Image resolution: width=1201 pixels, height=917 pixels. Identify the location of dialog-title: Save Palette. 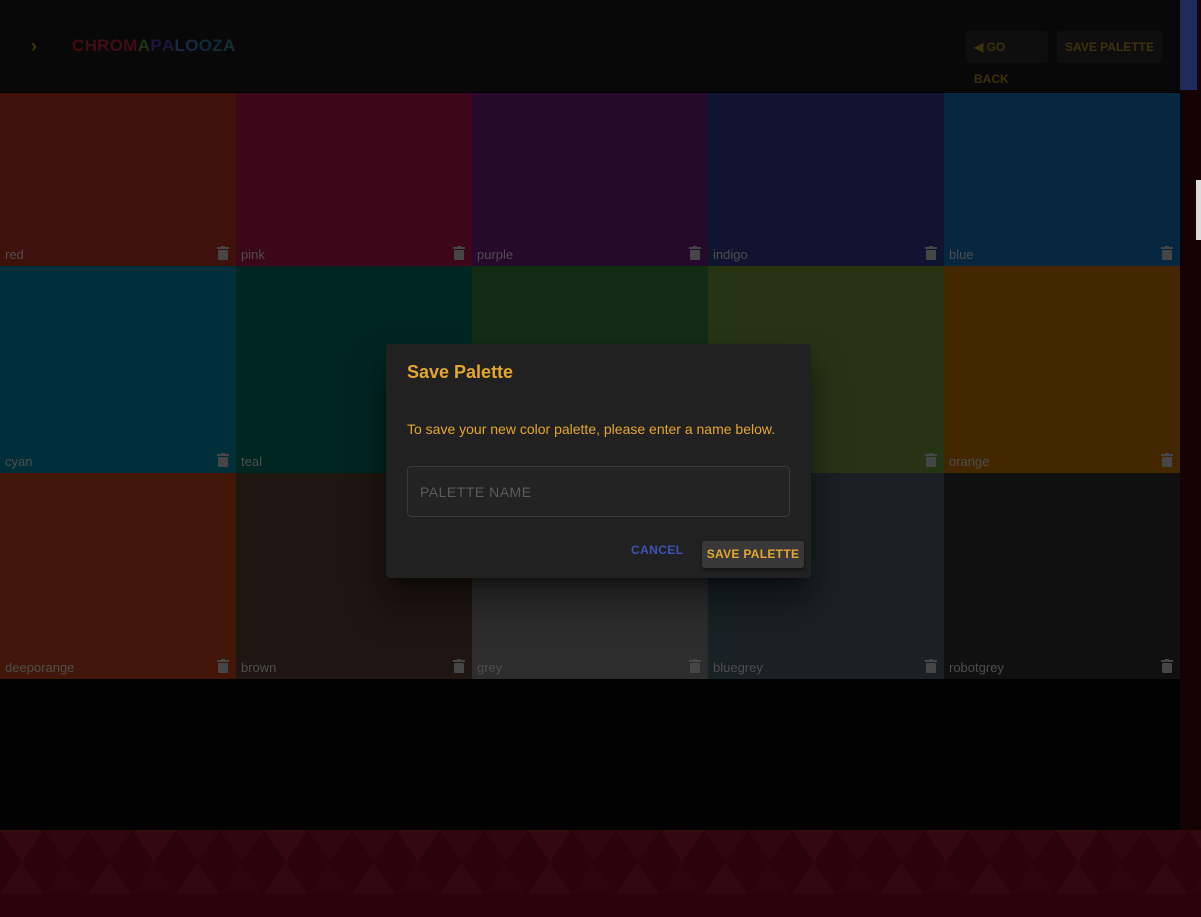
(460, 372).